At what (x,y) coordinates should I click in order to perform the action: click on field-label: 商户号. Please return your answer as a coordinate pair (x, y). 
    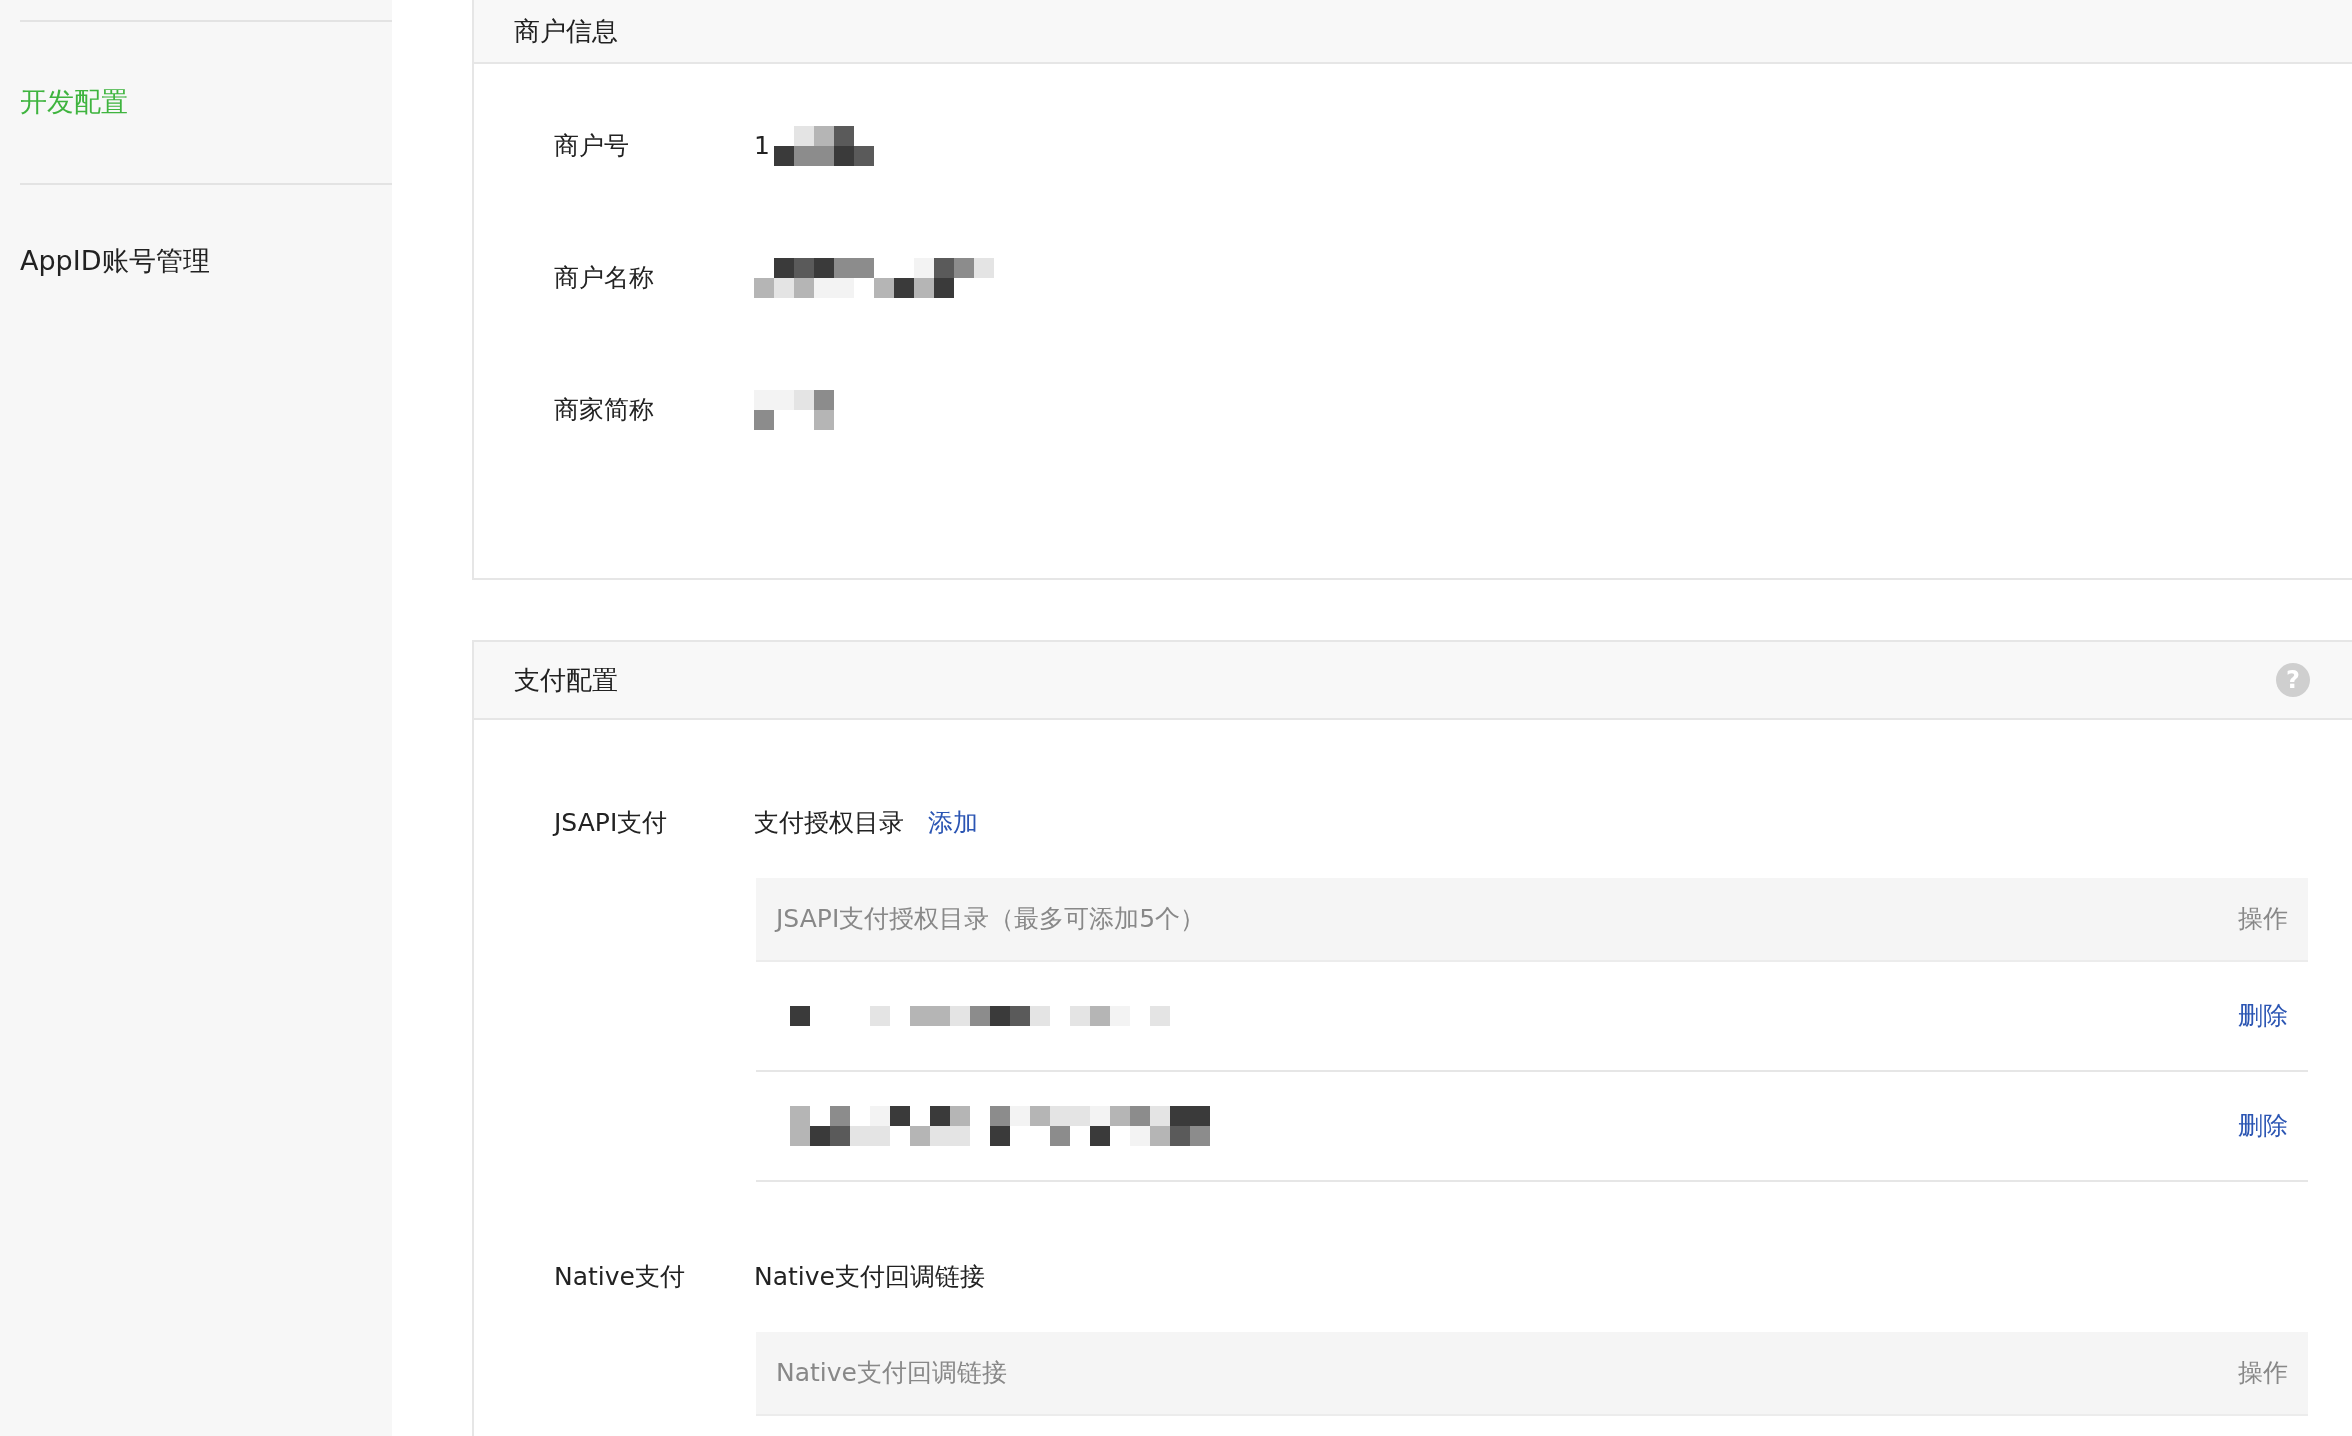
    Looking at the image, I should click on (591, 146).